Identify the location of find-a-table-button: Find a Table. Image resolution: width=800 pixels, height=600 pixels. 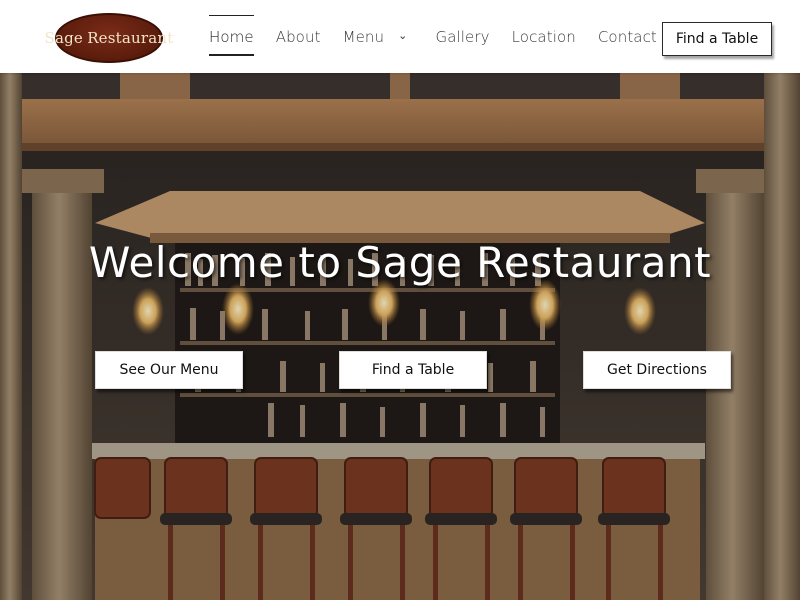
(413, 370).